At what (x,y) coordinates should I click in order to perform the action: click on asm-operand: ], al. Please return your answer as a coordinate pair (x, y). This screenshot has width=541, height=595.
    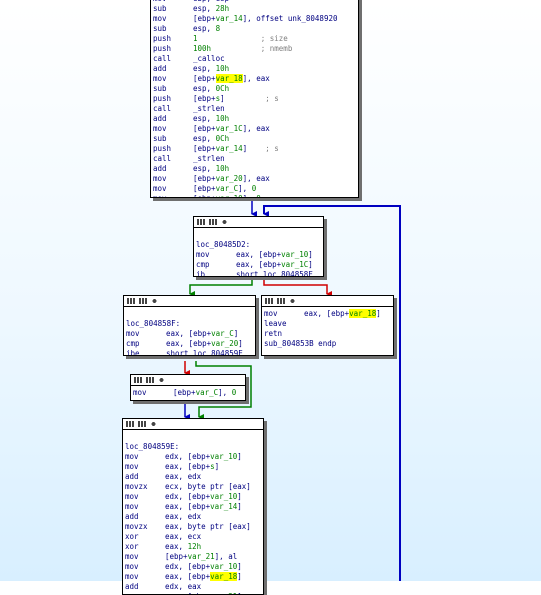
    Looking at the image, I should click on (226, 556).